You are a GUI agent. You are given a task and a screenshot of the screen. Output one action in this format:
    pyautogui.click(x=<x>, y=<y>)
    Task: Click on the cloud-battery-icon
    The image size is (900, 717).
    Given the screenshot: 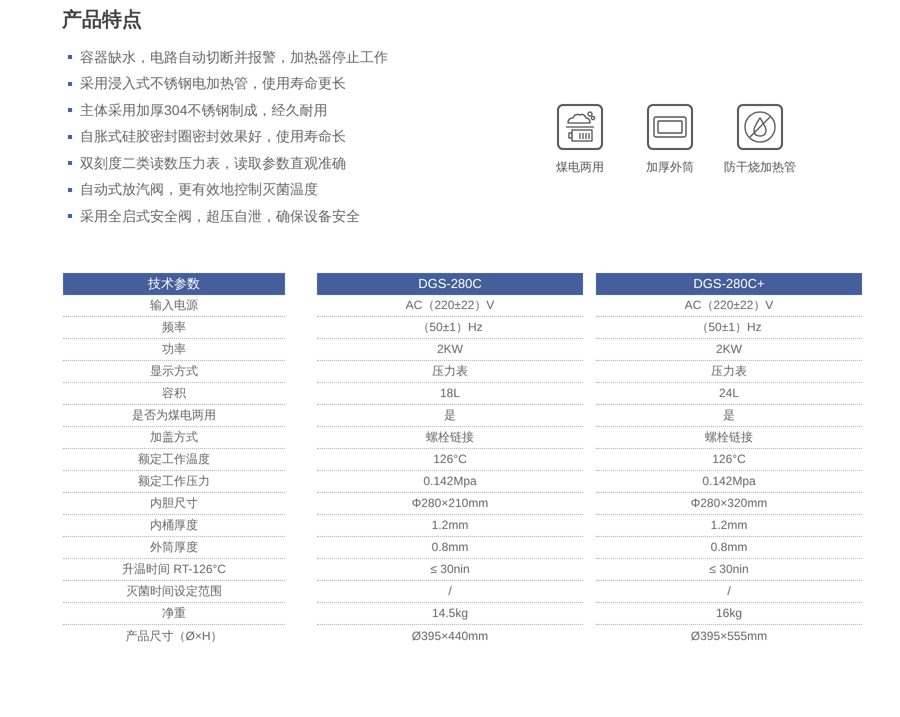 What is the action you would take?
    pyautogui.click(x=580, y=127)
    